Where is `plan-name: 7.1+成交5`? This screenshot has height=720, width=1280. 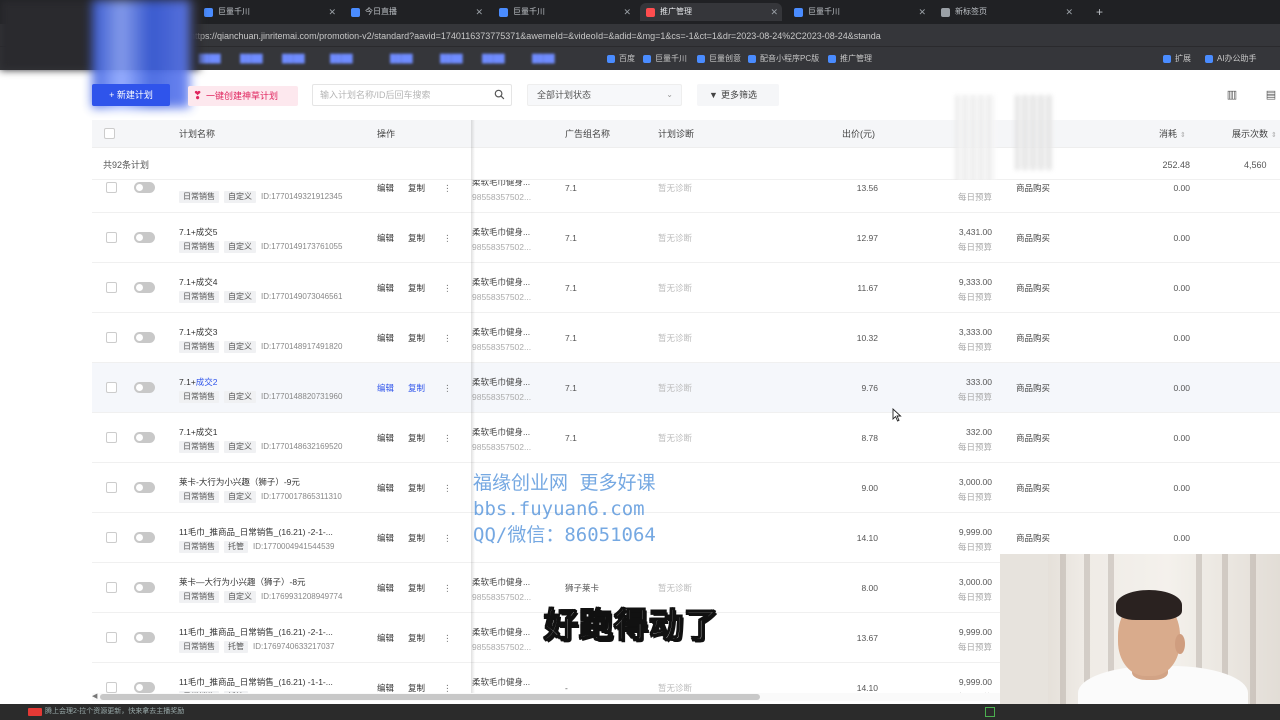
plan-name: 7.1+成交5 is located at coordinates (274, 232).